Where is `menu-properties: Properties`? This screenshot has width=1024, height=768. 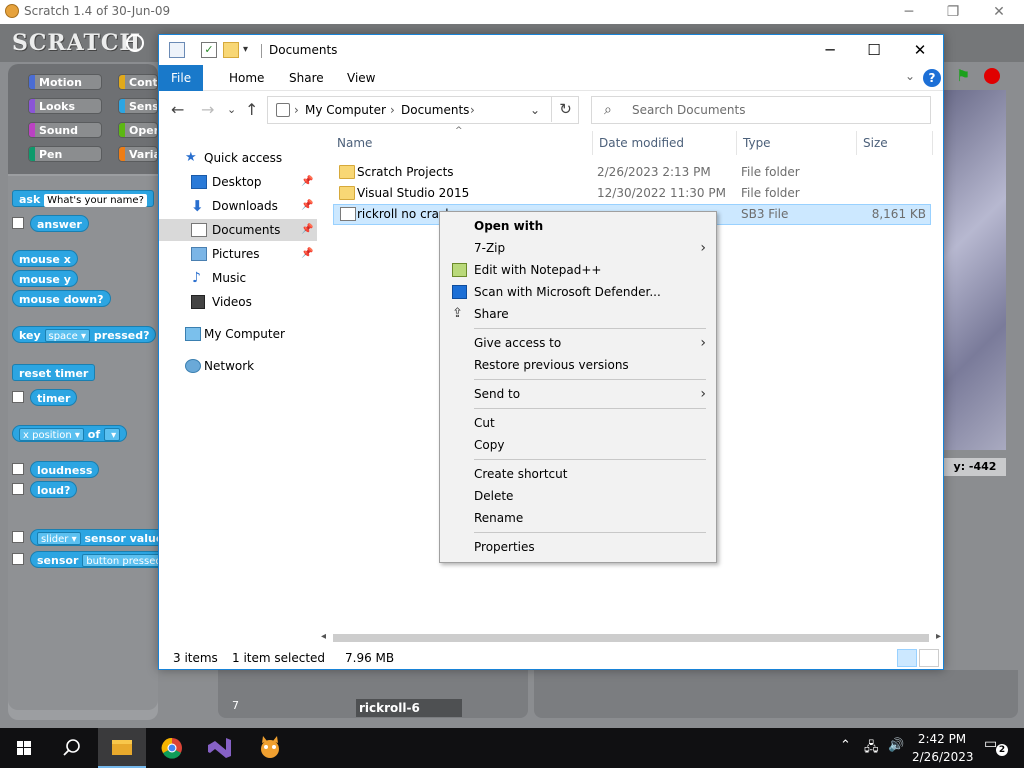
menu-properties: Properties is located at coordinates (578, 547).